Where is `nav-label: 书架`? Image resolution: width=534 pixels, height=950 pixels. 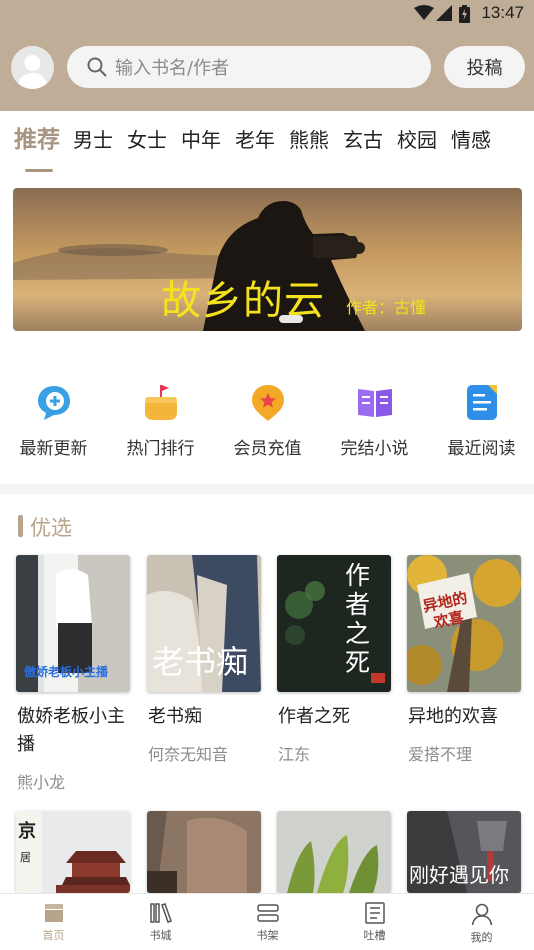
nav-label: 书架 is located at coordinates (267, 935).